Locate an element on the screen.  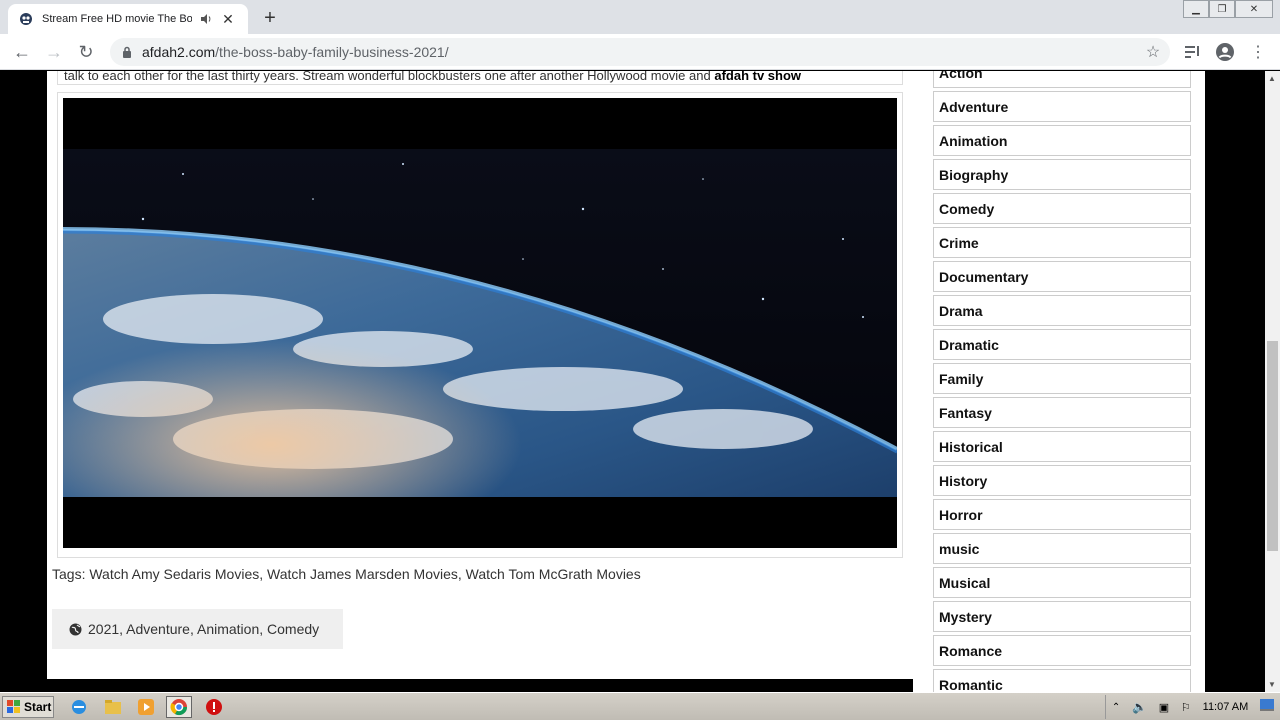
scrollbar-thumb is located at coordinates (1272, 446).